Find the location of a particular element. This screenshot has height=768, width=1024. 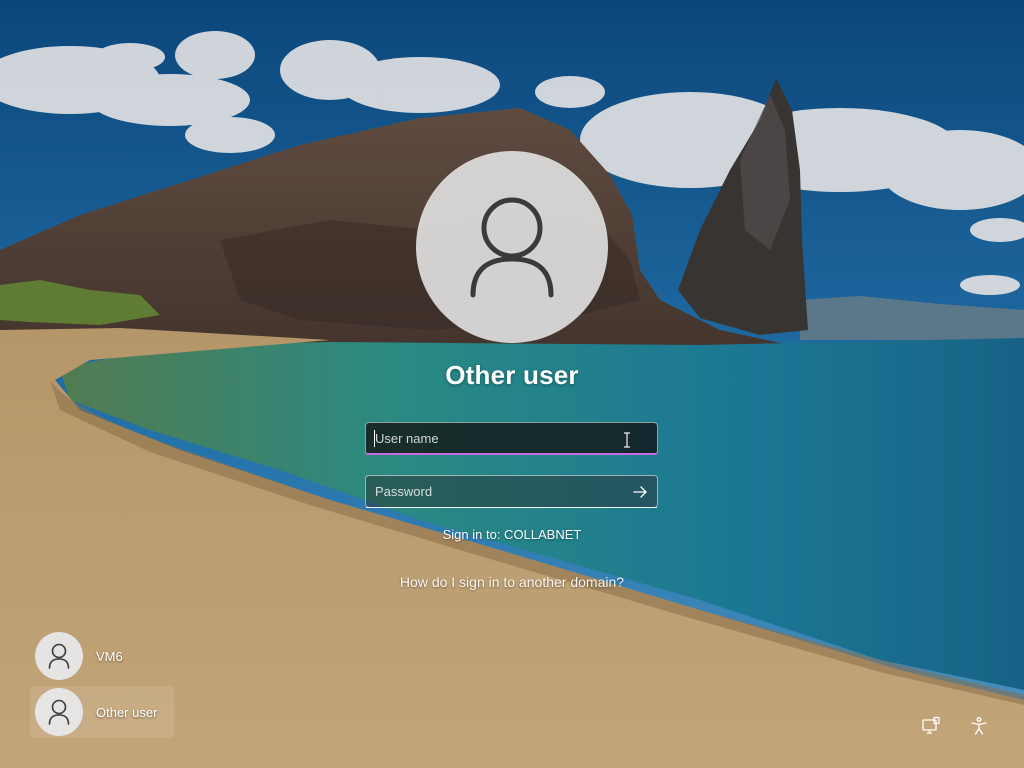

user-tile-other-user: Other user is located at coordinates (102, 712).